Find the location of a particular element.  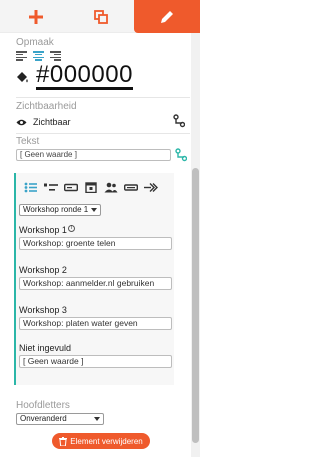

list-minus-icon is located at coordinates (51, 187).